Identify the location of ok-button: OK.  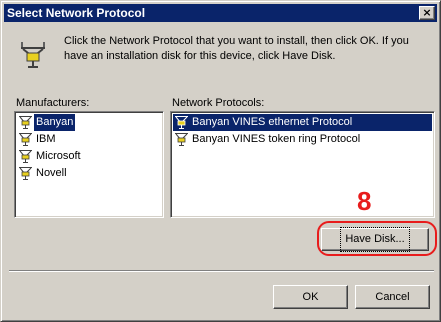
(310, 297).